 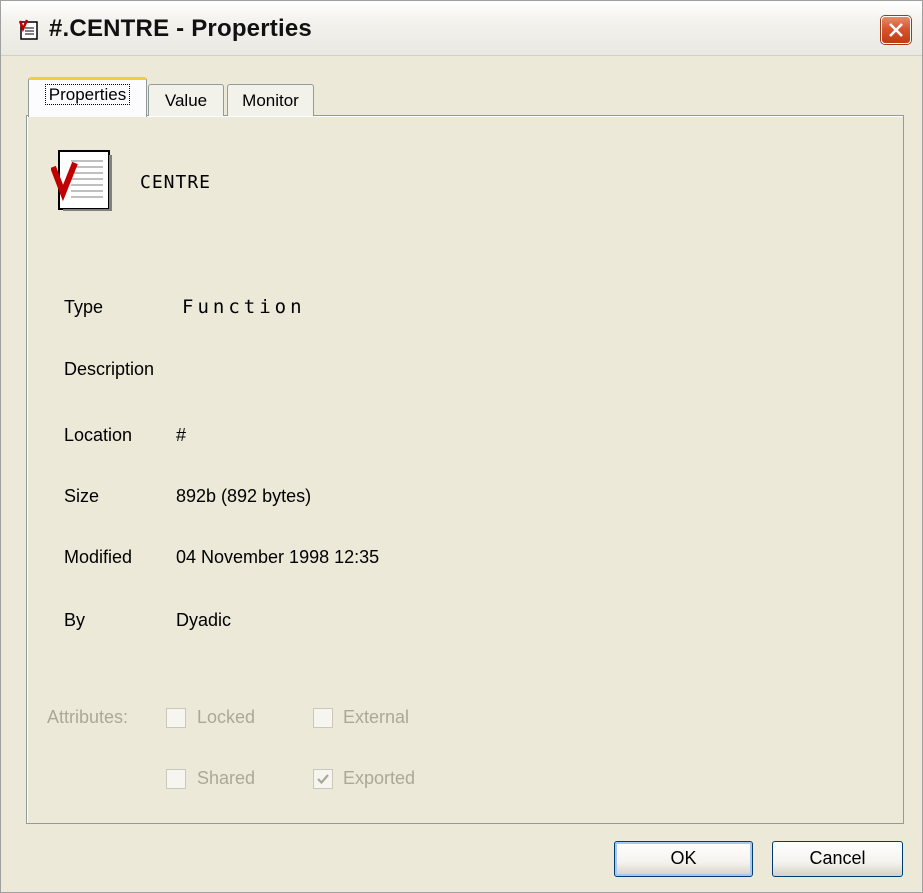 What do you see at coordinates (323, 718) in the screenshot?
I see `external-checkbox` at bounding box center [323, 718].